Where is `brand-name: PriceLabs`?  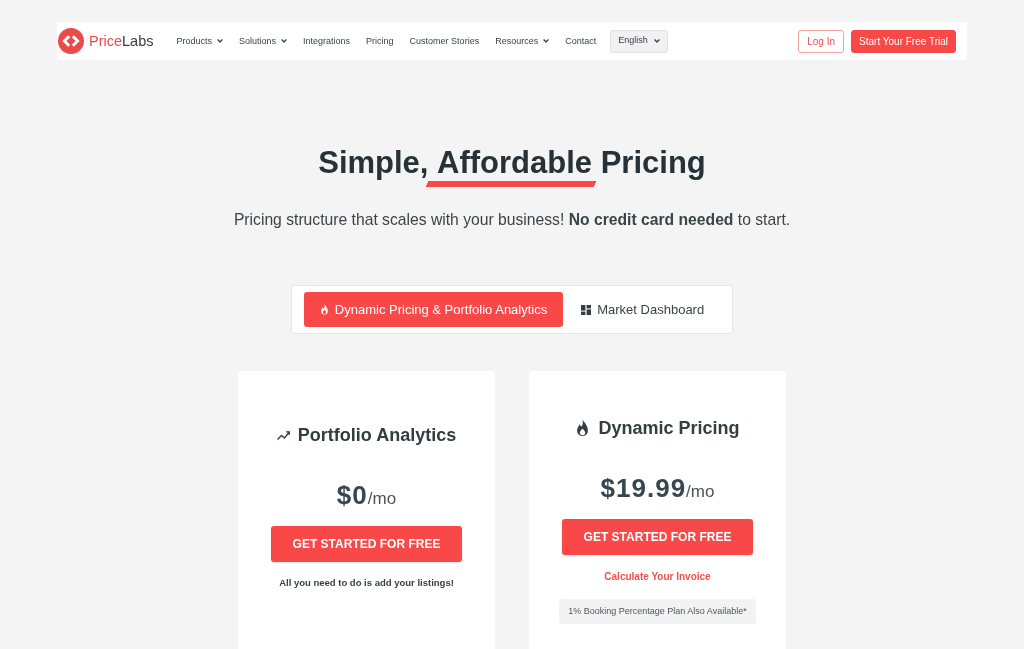 brand-name: PriceLabs is located at coordinates (121, 41).